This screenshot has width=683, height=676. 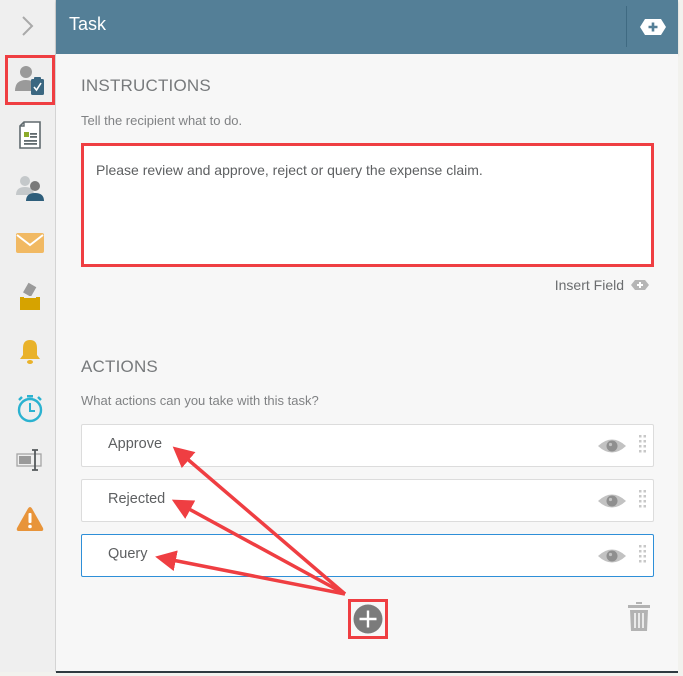 I want to click on insert-field-button: Insert Field, so click(x=602, y=285).